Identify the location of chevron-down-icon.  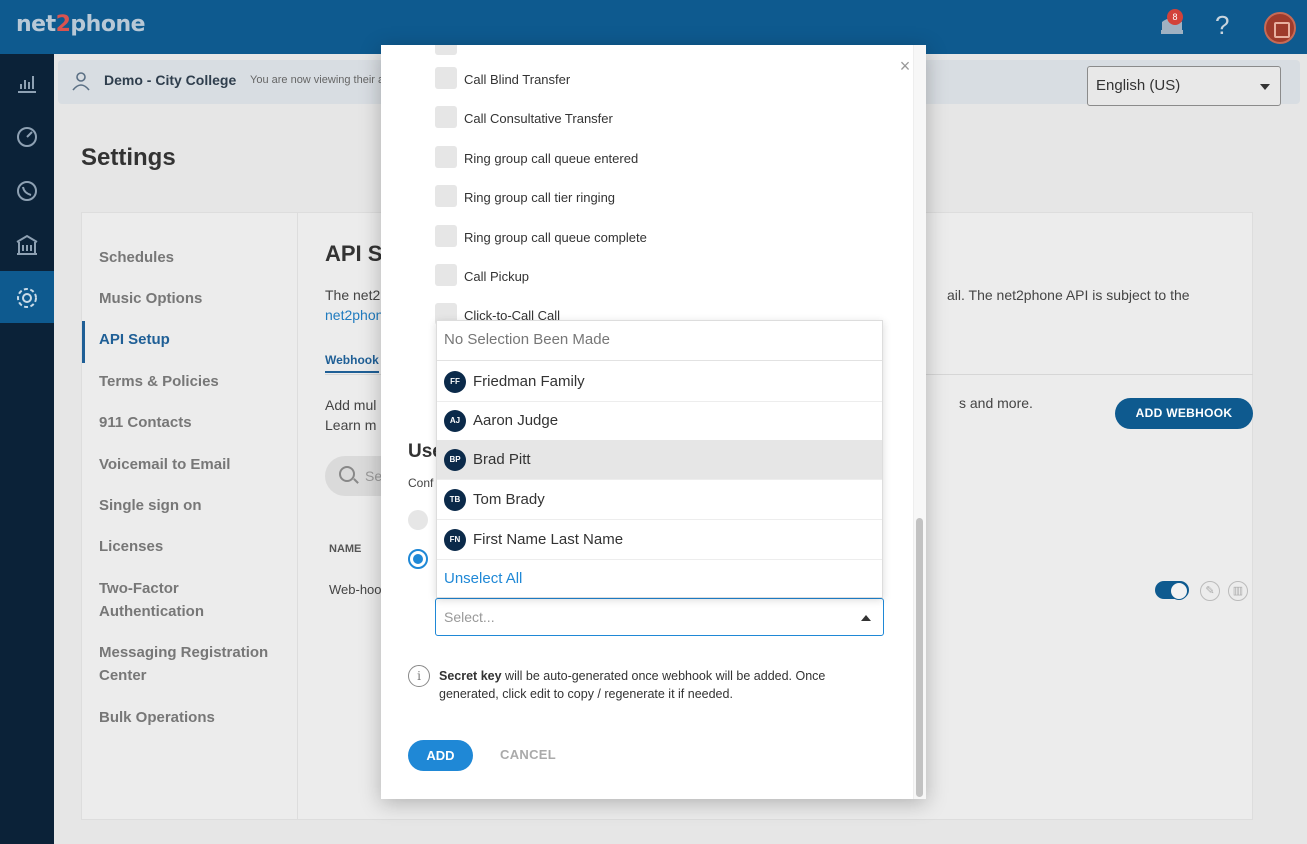
(1265, 87).